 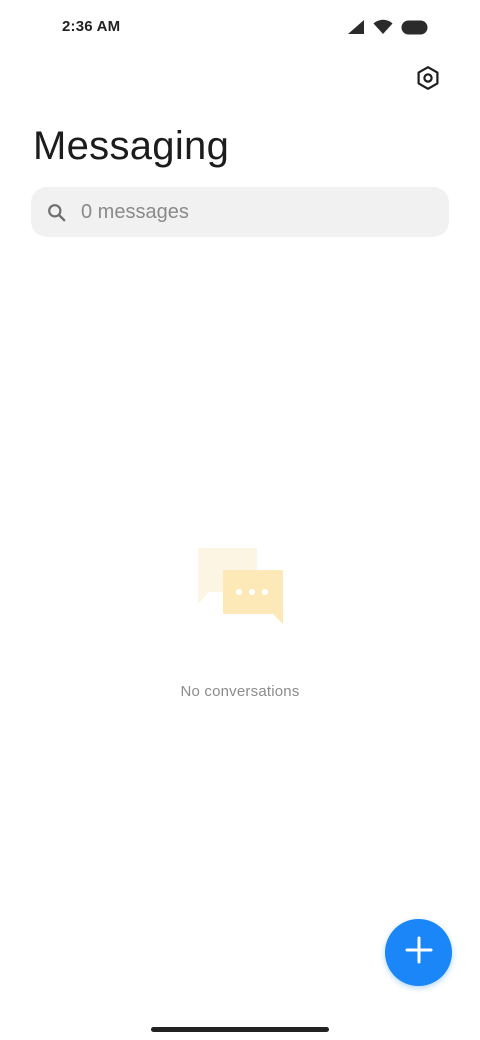 I want to click on plus-icon, so click(x=419, y=952).